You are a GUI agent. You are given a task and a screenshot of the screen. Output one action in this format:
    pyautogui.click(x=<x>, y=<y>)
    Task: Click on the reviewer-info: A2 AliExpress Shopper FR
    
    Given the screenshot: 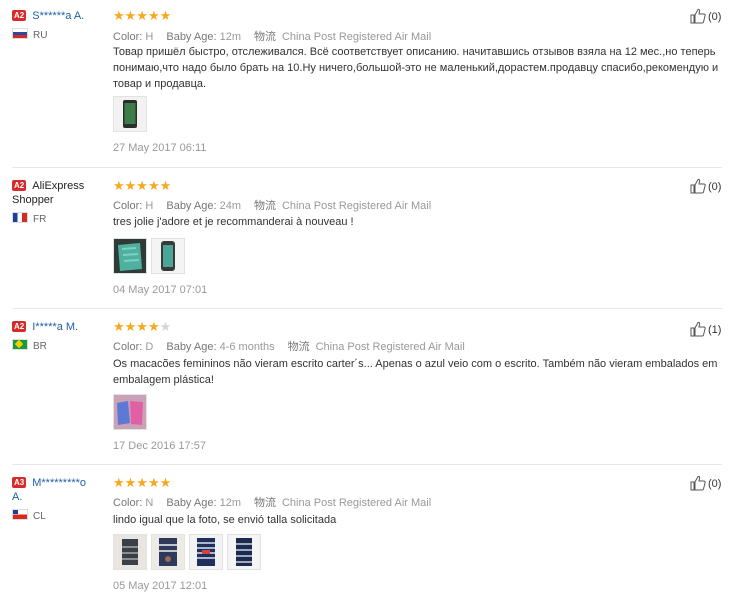 What is the action you would take?
    pyautogui.click(x=57, y=202)
    